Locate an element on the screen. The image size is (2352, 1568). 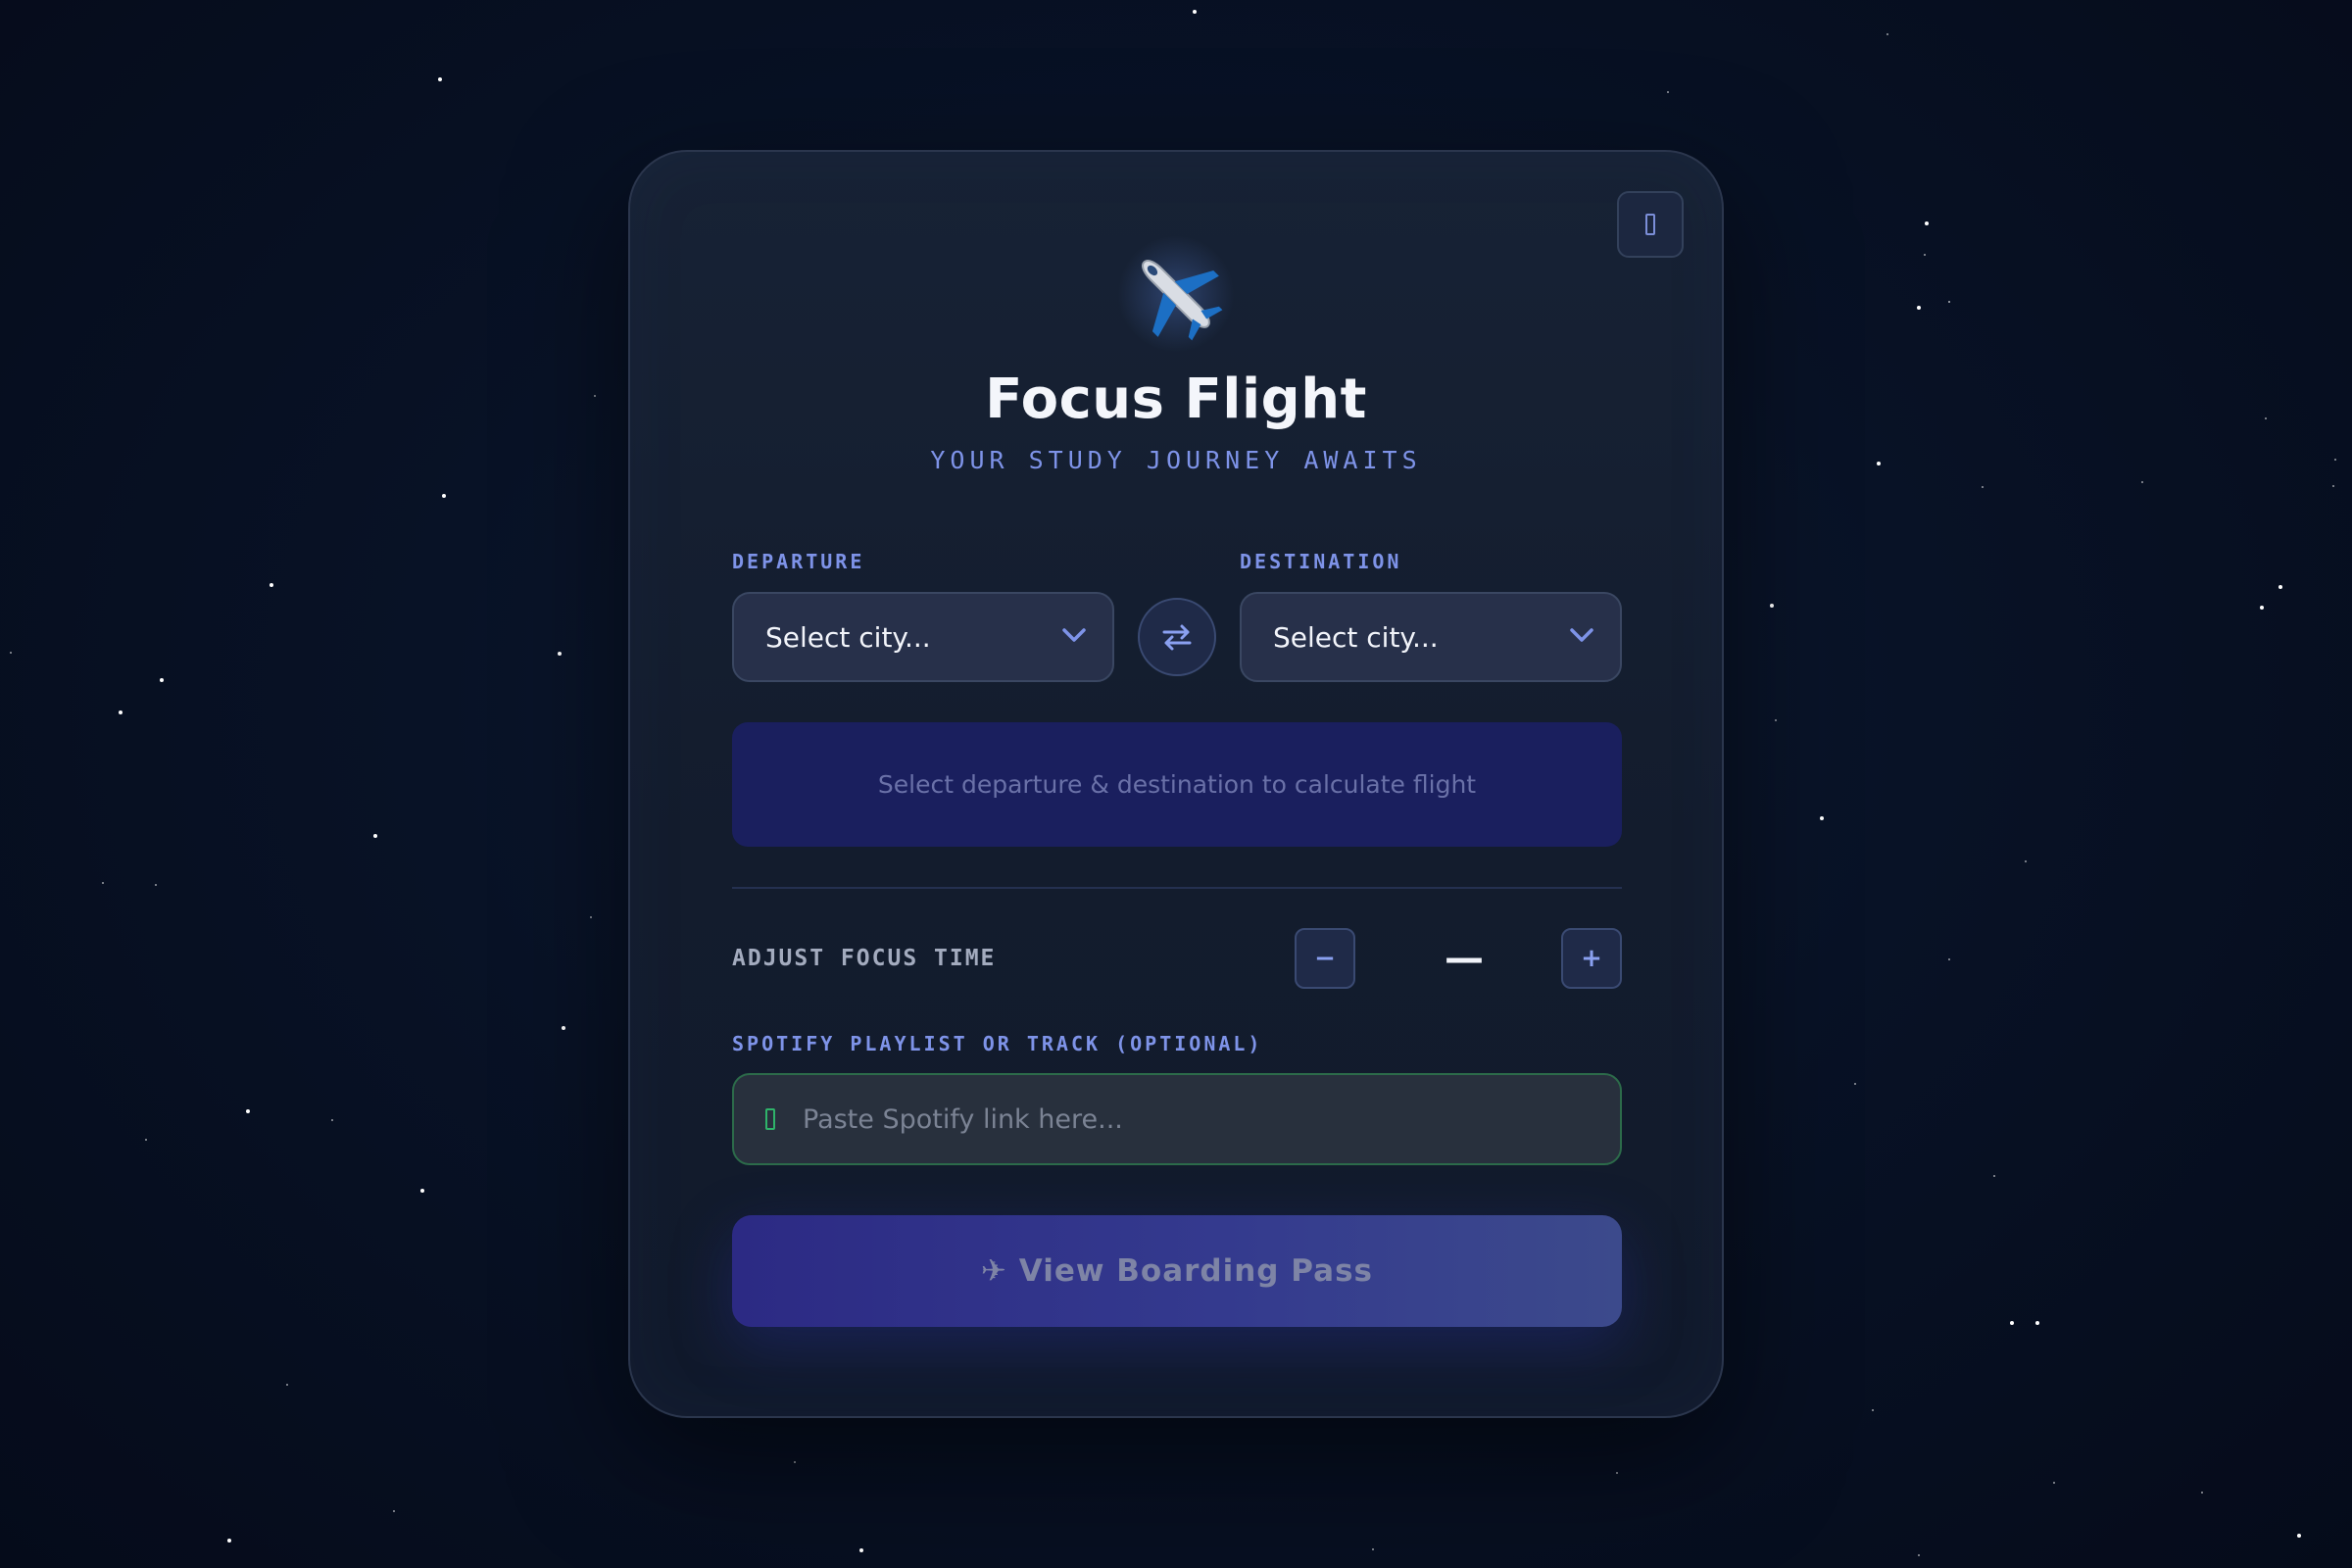
app-title: Focus Flight is located at coordinates (1176, 399).